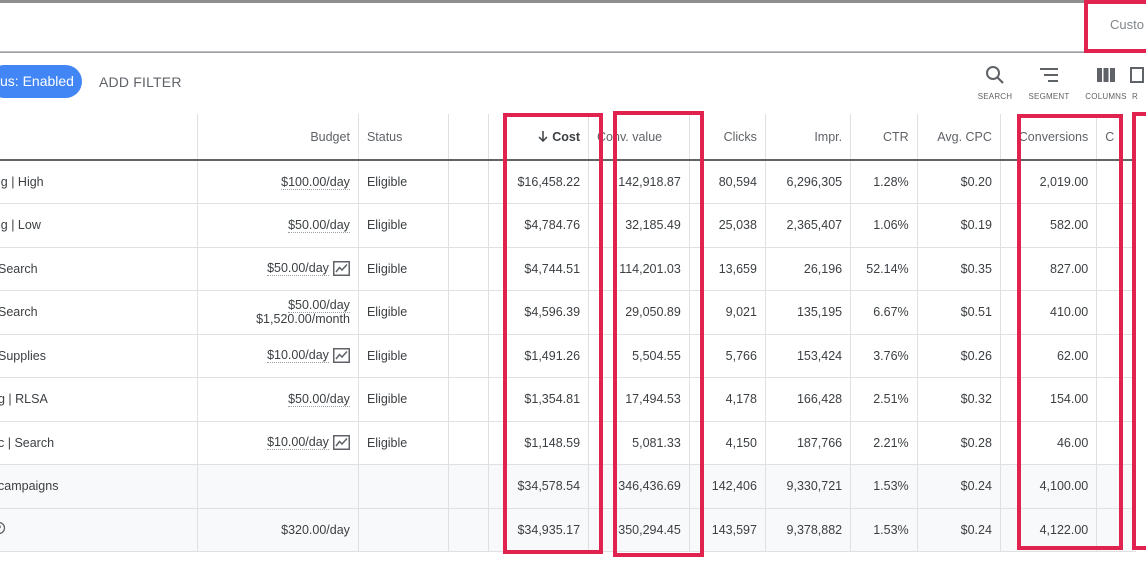 The width and height of the screenshot is (1146, 561). I want to click on help-circle-icon: ?, so click(3, 528).